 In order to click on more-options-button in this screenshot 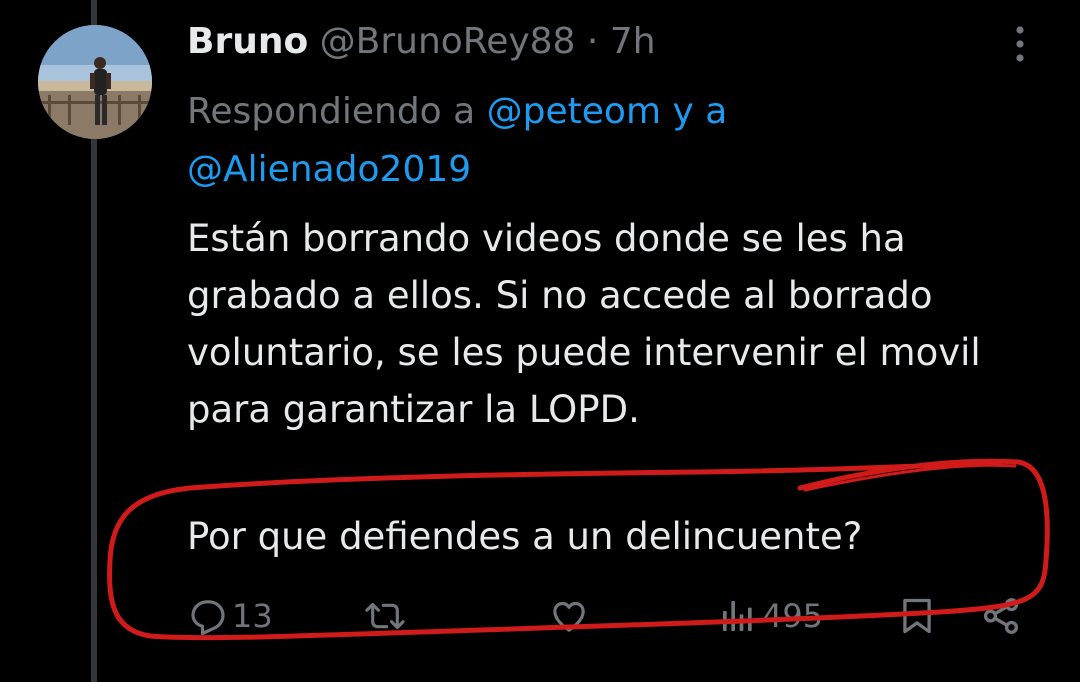, I will do `click(1020, 46)`.